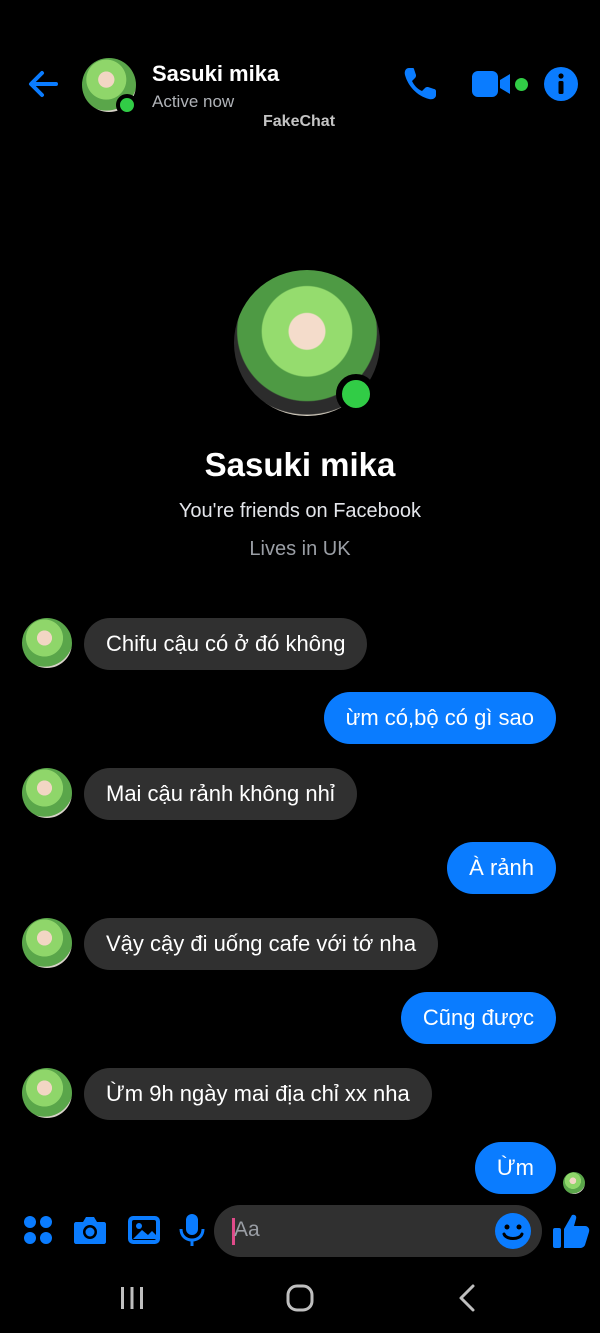 This screenshot has height=1333, width=600. I want to click on outgoing-message: ừm có,bộ có gì sao, so click(439, 718).